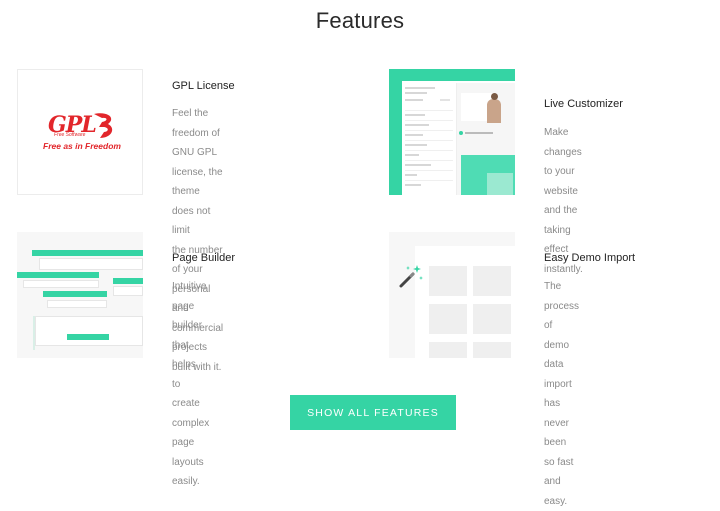 This screenshot has height=511, width=720. What do you see at coordinates (70, 135) in the screenshot?
I see `gpl-logo-sub: Free Software` at bounding box center [70, 135].